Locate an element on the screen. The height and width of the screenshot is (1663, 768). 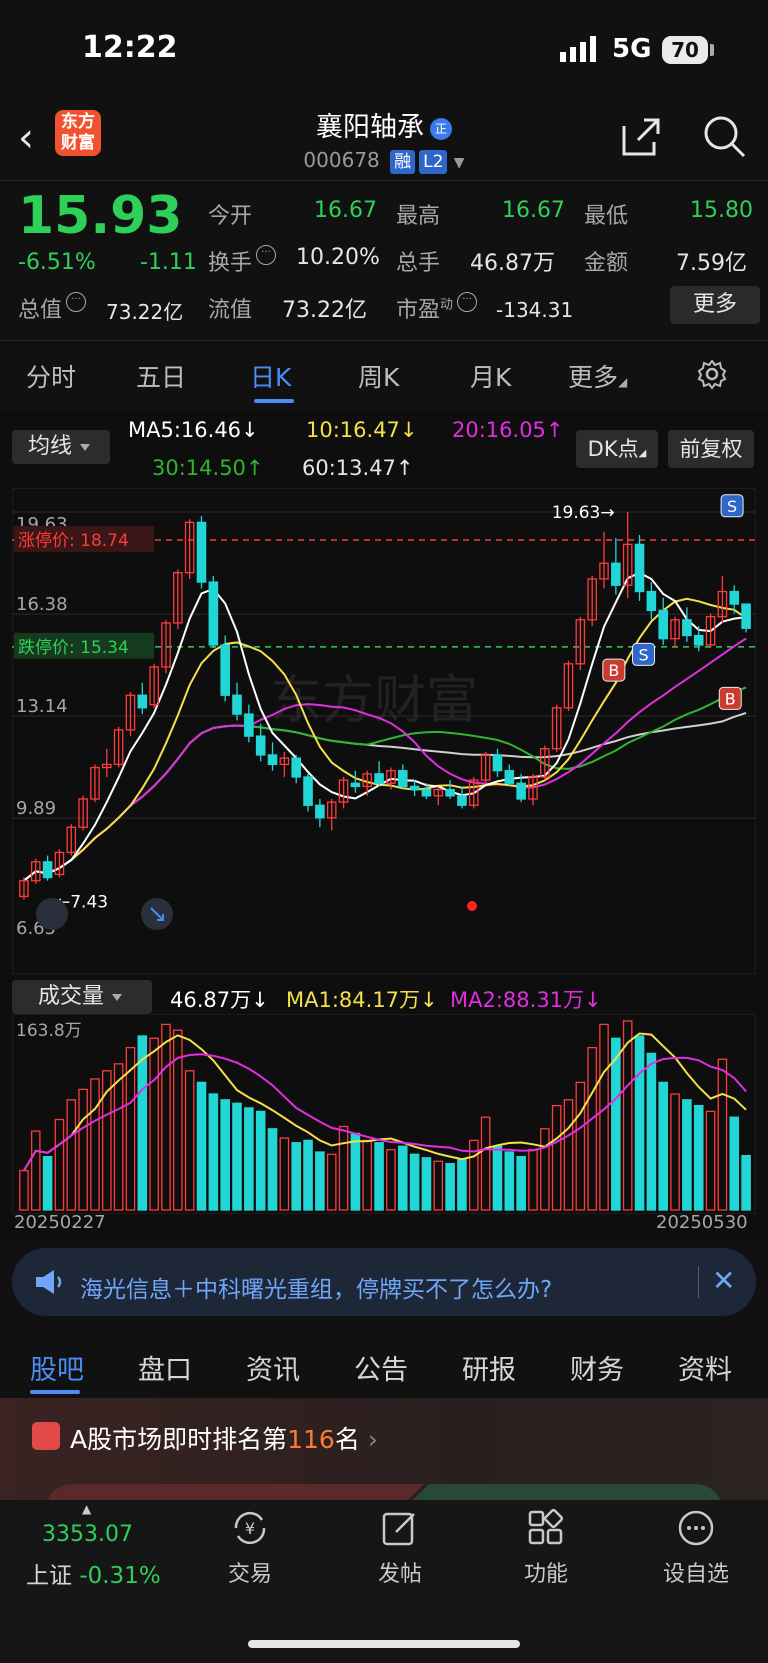
active-tab-indicator is located at coordinates (274, 401).